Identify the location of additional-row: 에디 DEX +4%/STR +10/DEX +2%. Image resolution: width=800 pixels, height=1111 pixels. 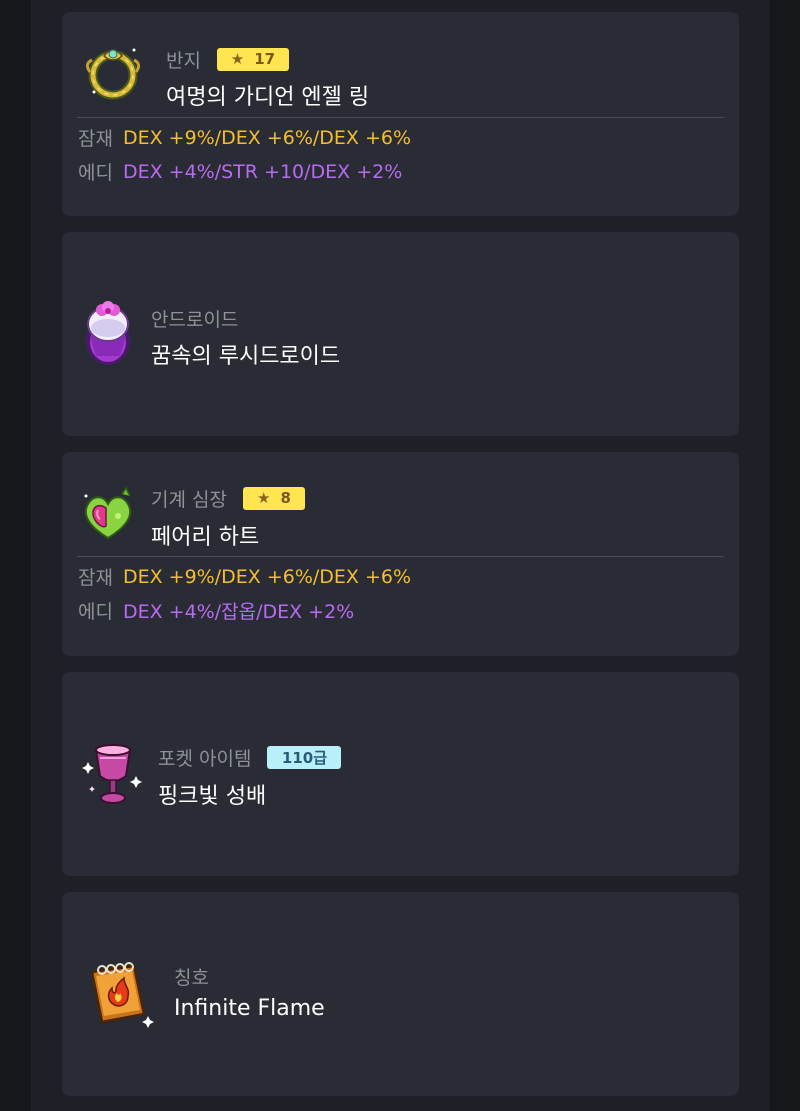
(240, 171).